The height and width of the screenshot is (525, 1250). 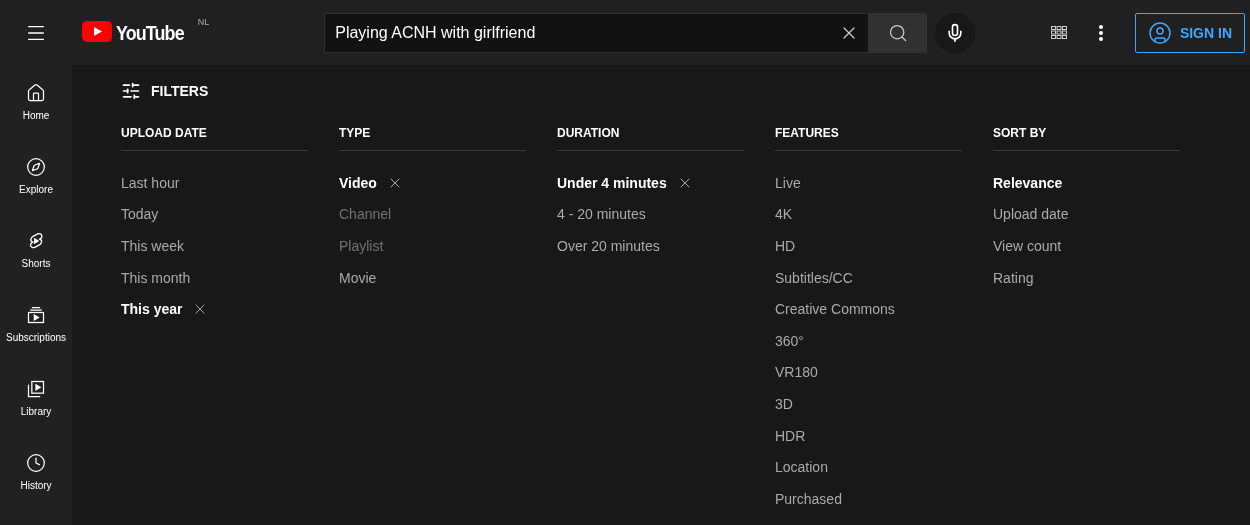 I want to click on home-icon, so click(x=36, y=93).